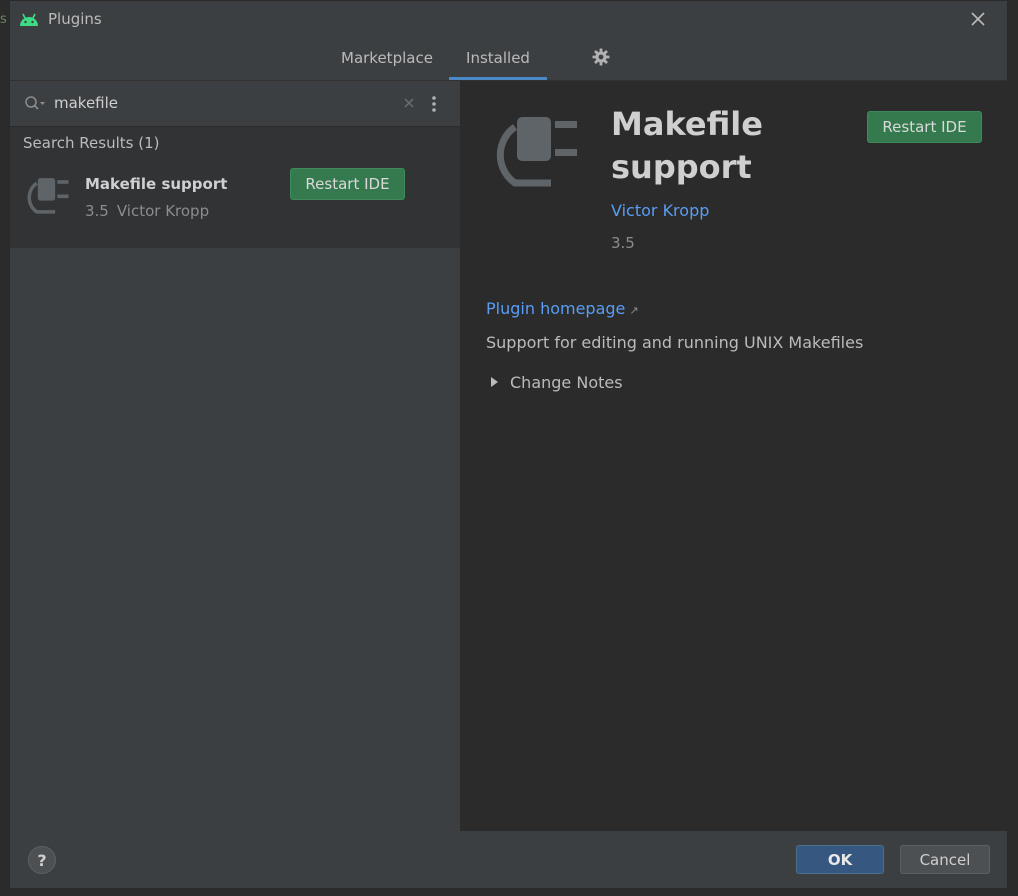  I want to click on close-icon, so click(978, 19).